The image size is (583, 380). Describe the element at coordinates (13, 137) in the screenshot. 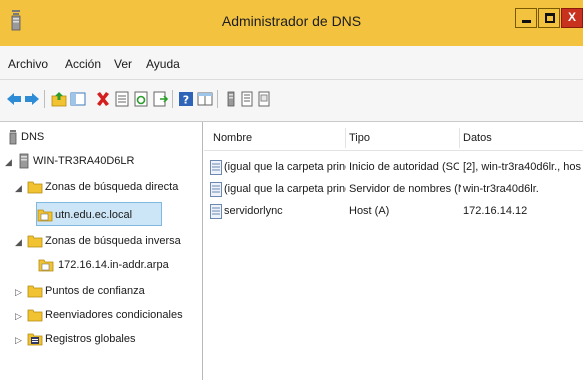

I see `dns-icon` at that location.